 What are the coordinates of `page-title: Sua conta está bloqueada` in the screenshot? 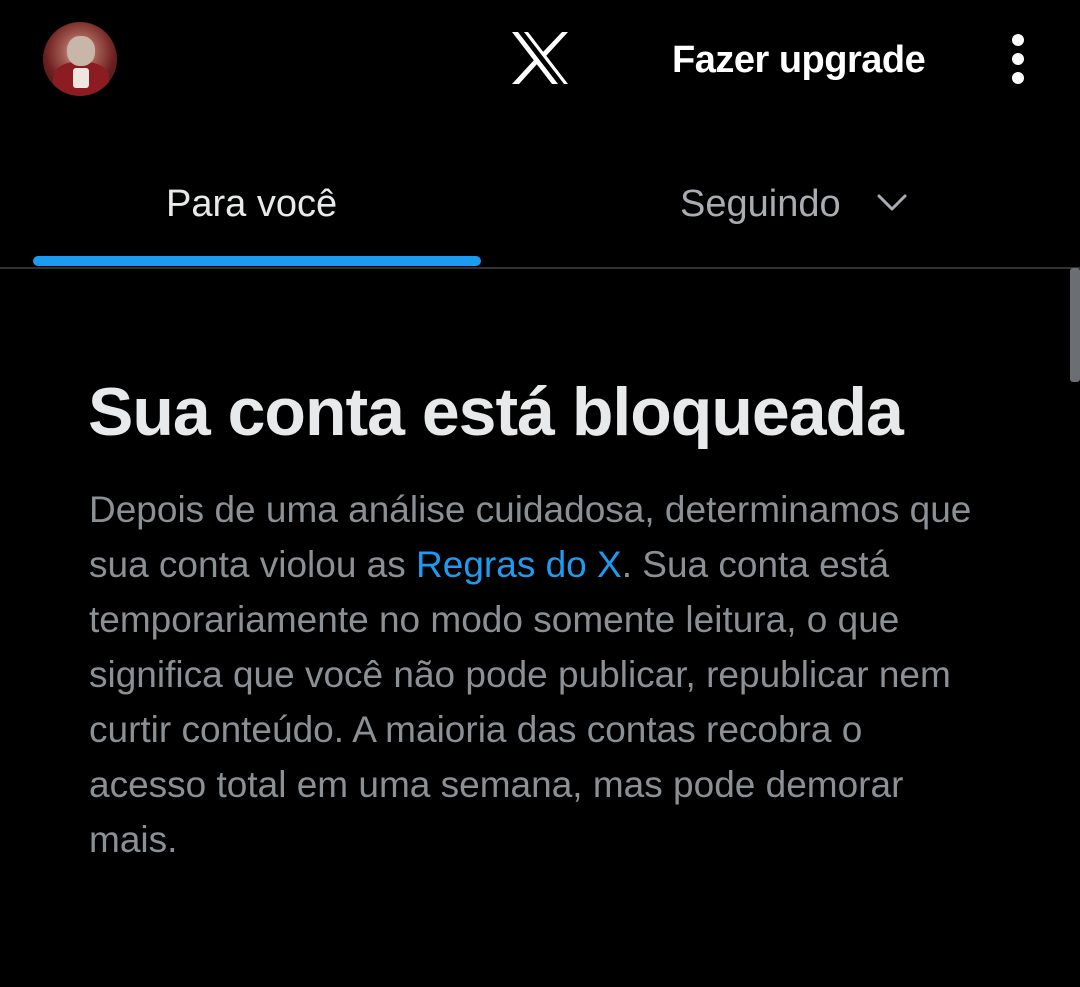 It's located at (496, 412).